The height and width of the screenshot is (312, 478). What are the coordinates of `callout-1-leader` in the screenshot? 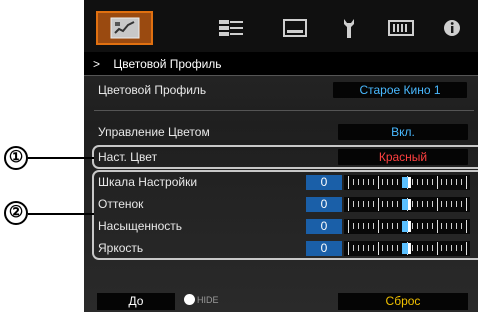 It's located at (61, 158).